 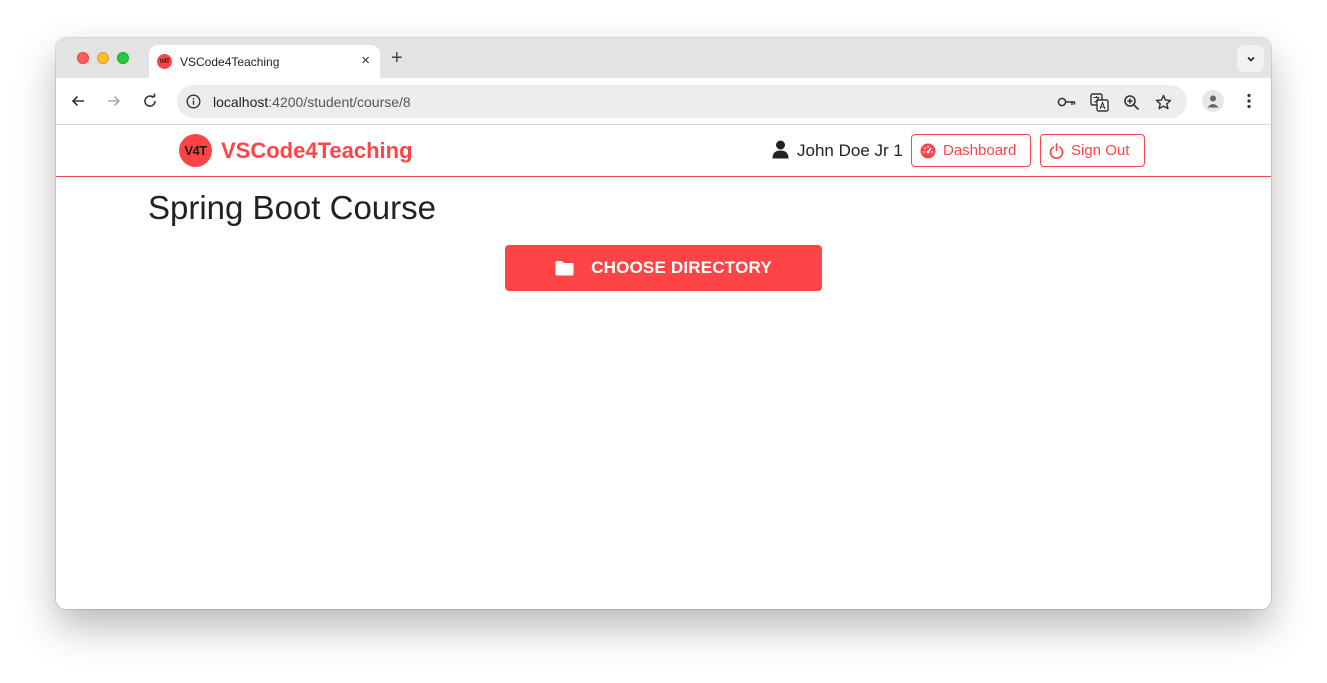 I want to click on dashboard-button: Dashboard, so click(x=971, y=150).